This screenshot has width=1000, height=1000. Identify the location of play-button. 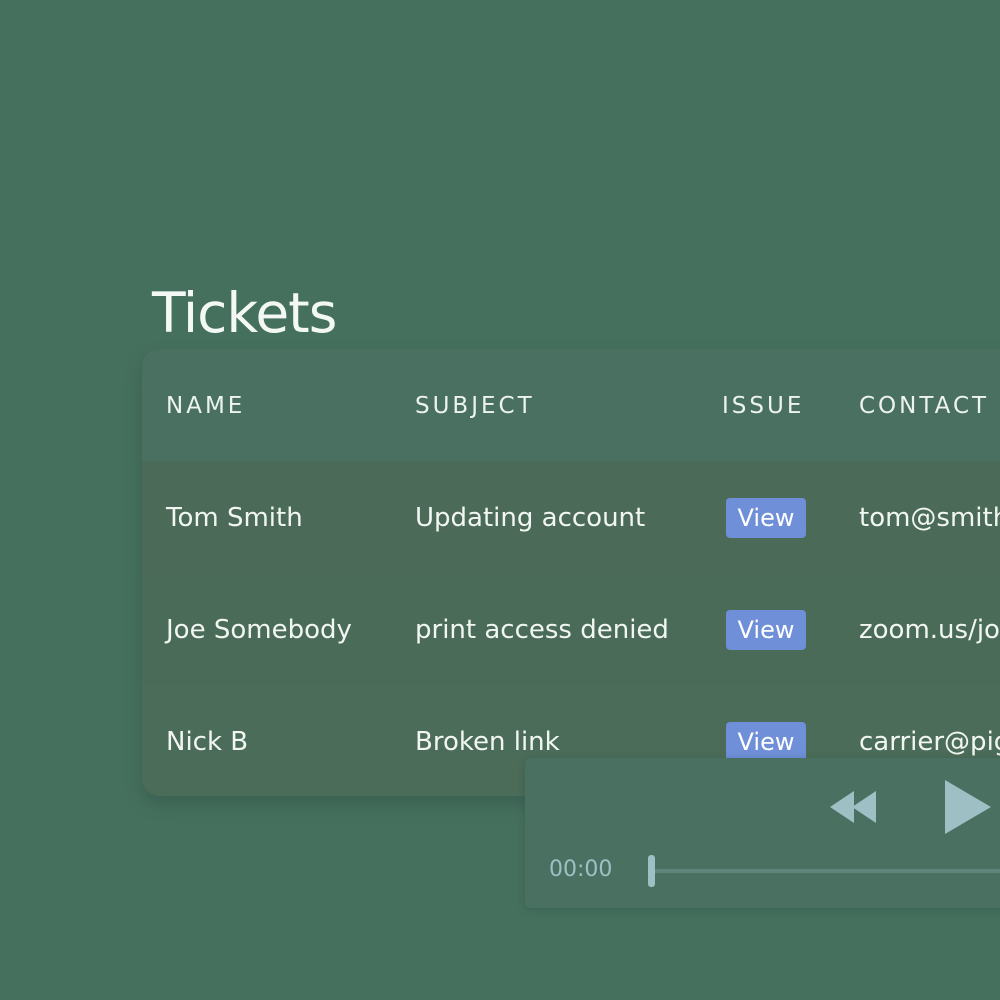
(969, 807).